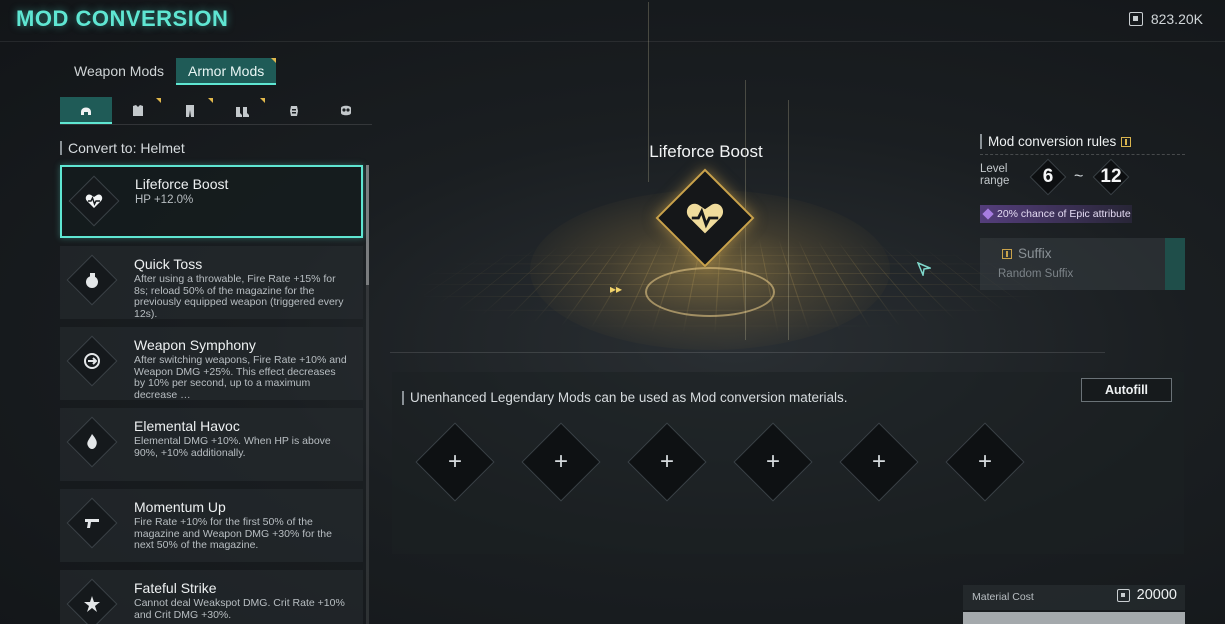  What do you see at coordinates (180, 507) in the screenshot?
I see `mod-name: Momentum Up` at bounding box center [180, 507].